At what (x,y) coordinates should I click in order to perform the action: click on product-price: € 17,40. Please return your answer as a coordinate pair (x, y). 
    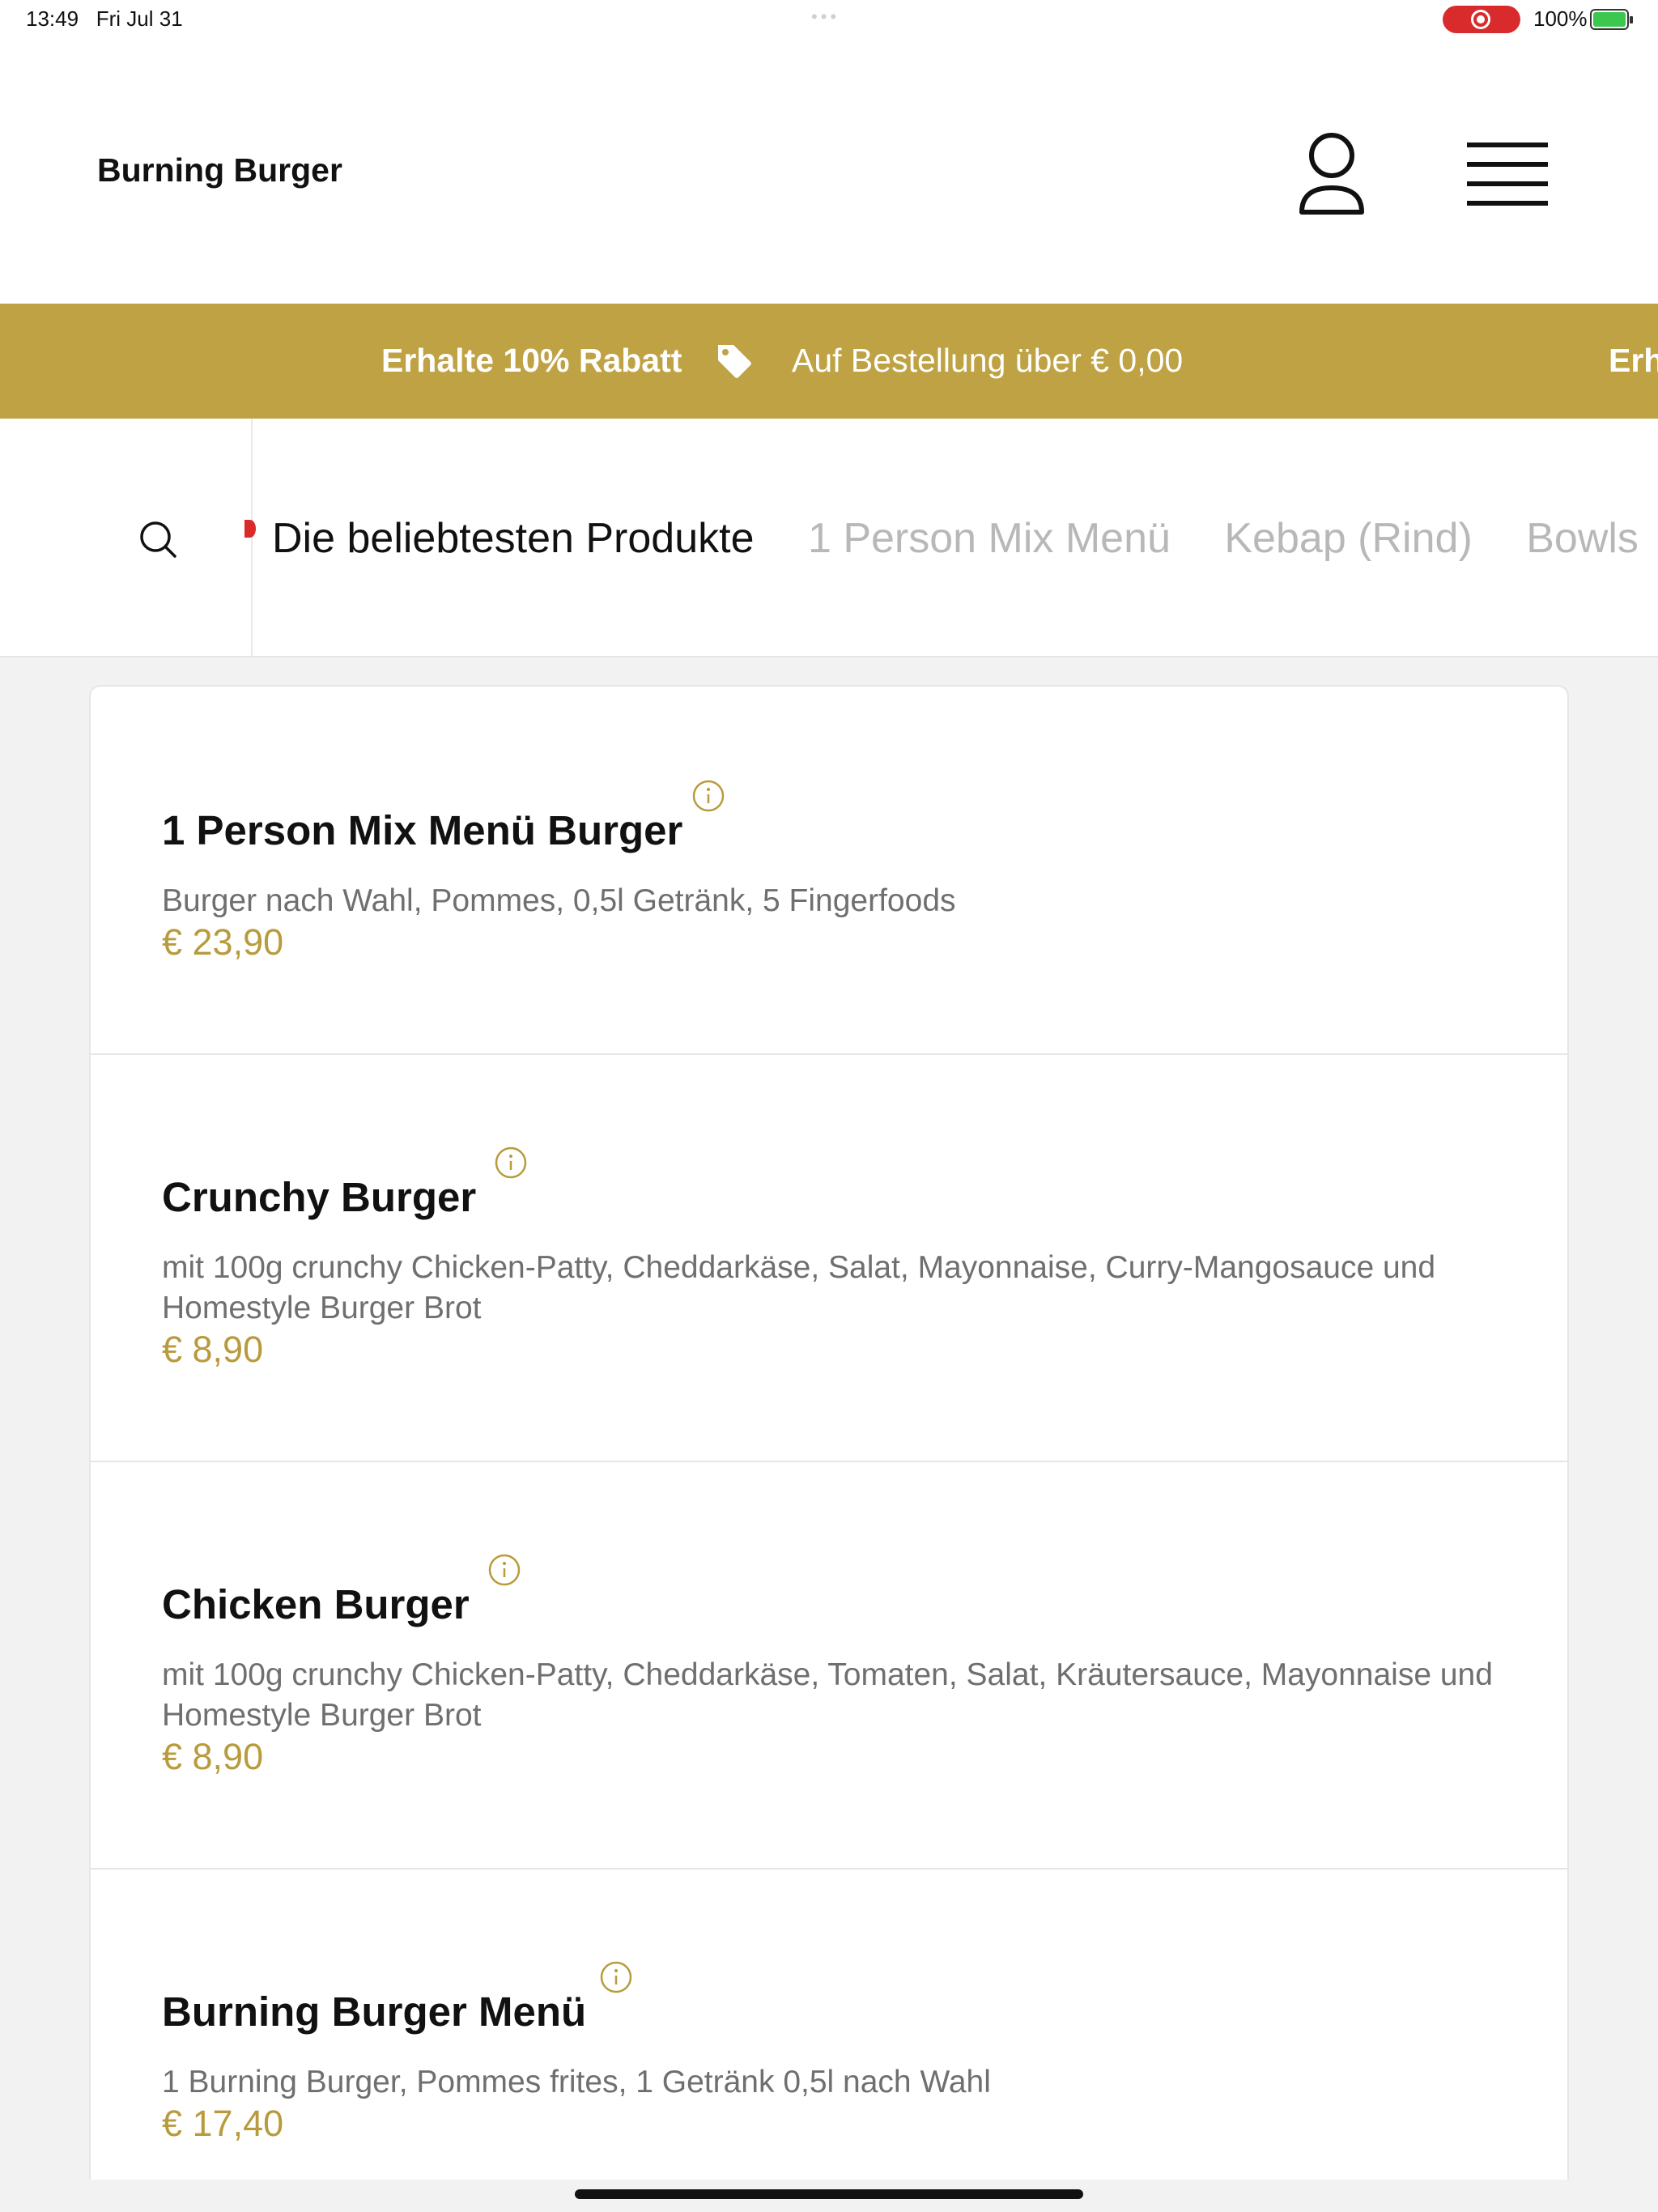
    Looking at the image, I should click on (223, 2123).